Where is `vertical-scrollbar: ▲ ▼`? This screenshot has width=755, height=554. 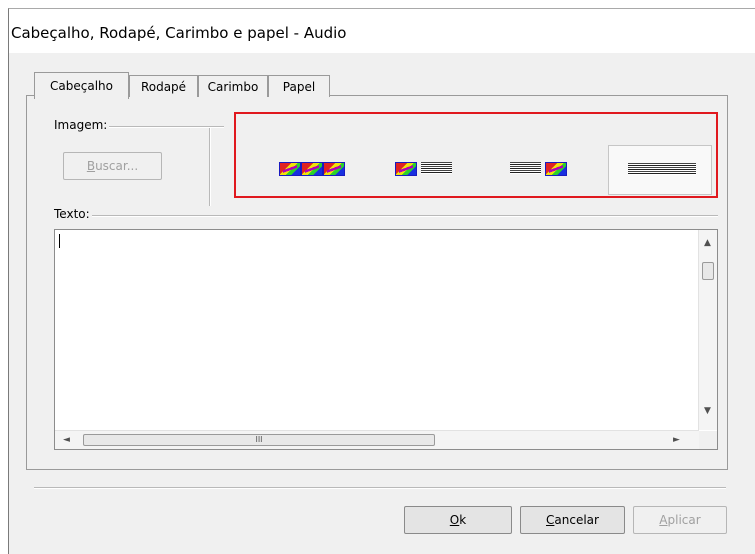
vertical-scrollbar: ▲ ▼ is located at coordinates (707, 330).